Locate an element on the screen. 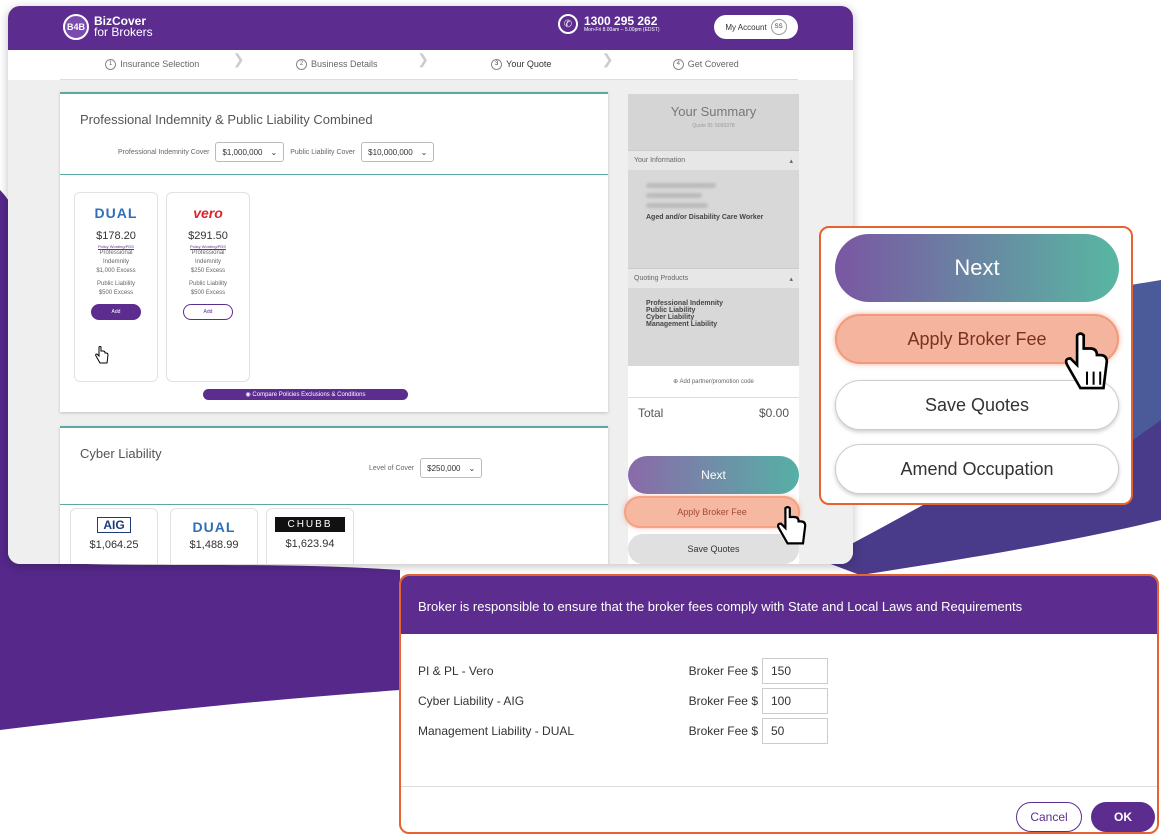 The width and height of the screenshot is (1161, 839). product-item: Professional Indemnity is located at coordinates (685, 303).